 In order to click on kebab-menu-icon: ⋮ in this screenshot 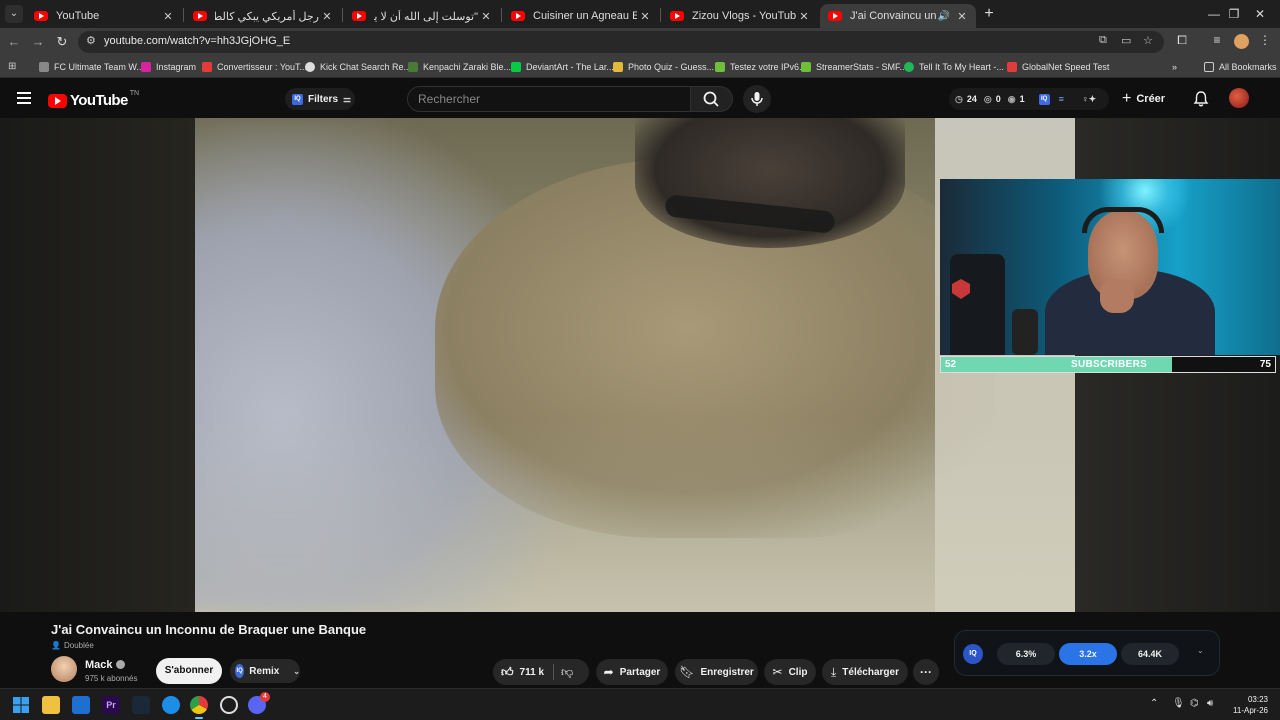, I will do `click(1265, 40)`.